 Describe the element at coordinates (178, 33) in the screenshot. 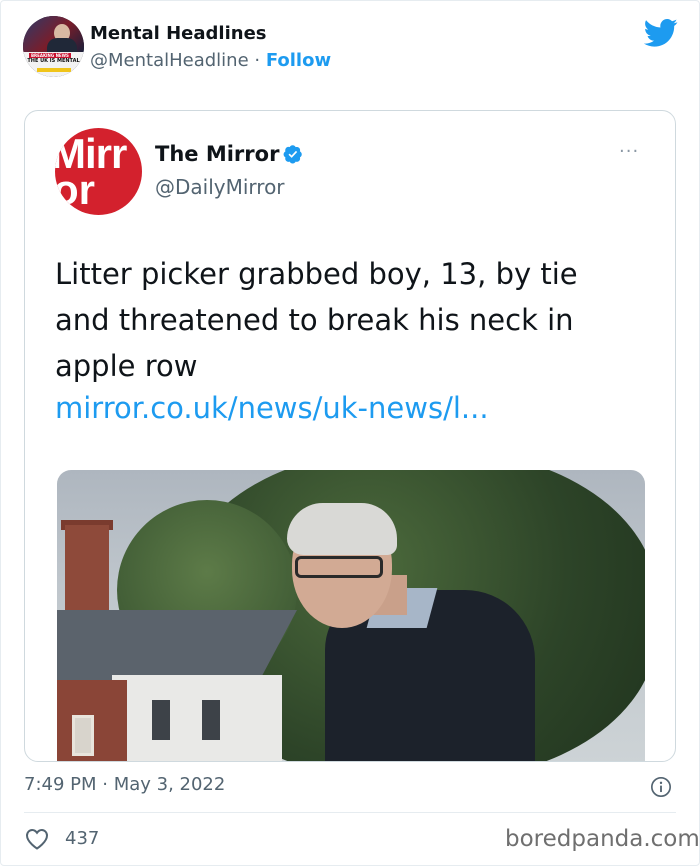

I see `author-name: Mental Headlines` at that location.